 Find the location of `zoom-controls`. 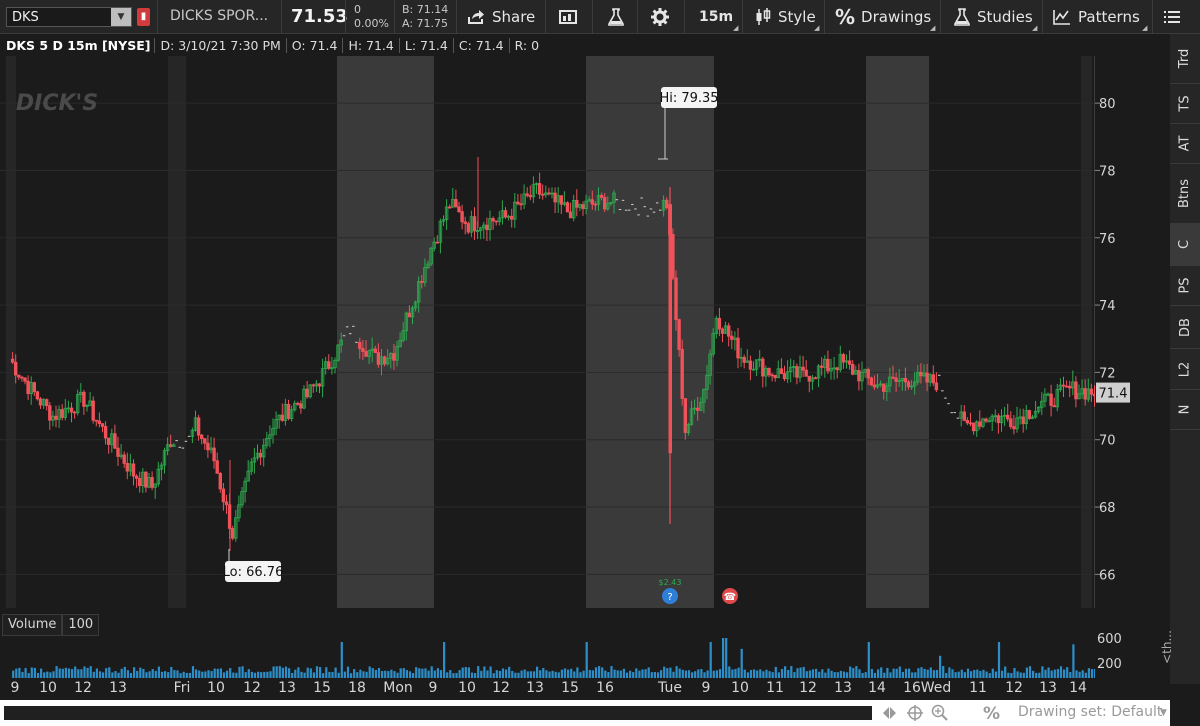

zoom-controls is located at coordinates (920, 713).